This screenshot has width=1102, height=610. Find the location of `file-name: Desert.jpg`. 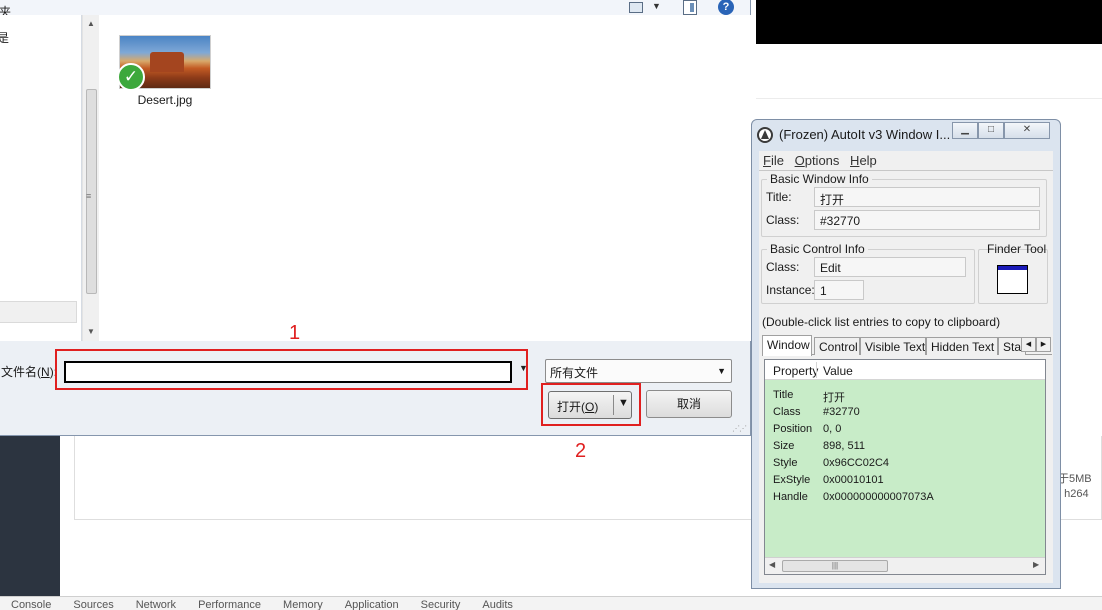

file-name: Desert.jpg is located at coordinates (165, 100).